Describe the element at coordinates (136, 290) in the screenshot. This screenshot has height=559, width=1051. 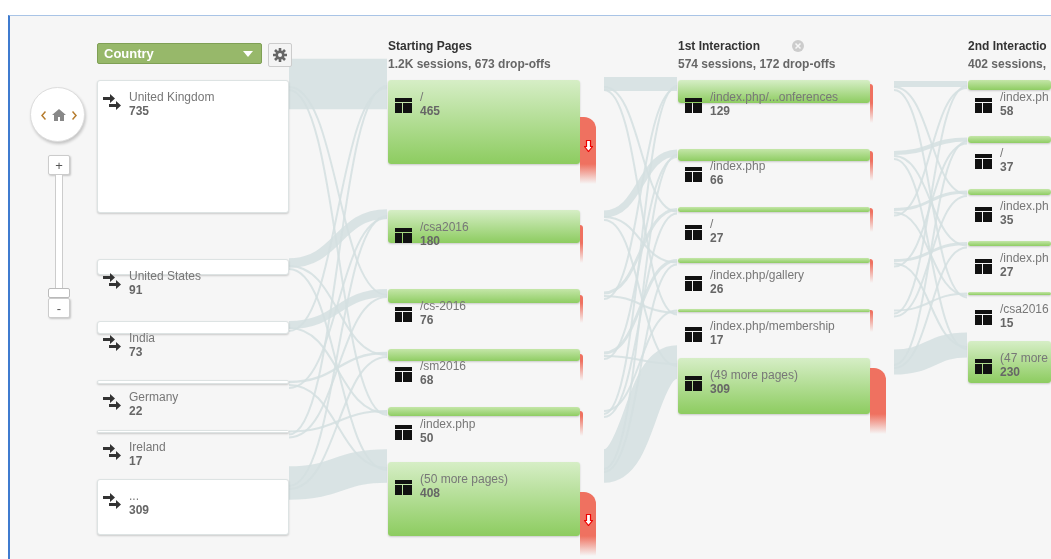
I see `node-count: 91` at that location.